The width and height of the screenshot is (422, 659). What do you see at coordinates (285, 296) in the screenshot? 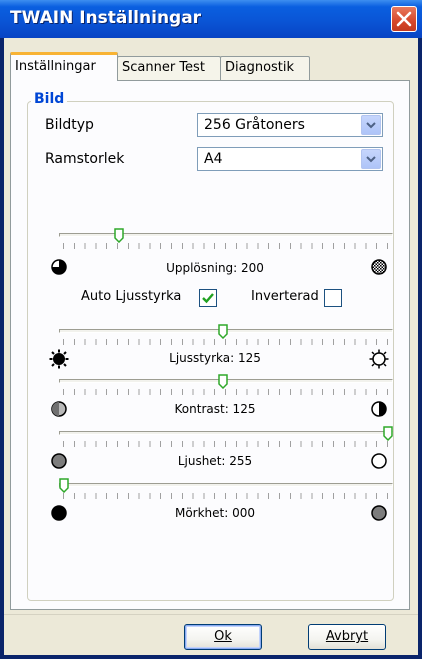
I see `inverted-label: Inverterad` at bounding box center [285, 296].